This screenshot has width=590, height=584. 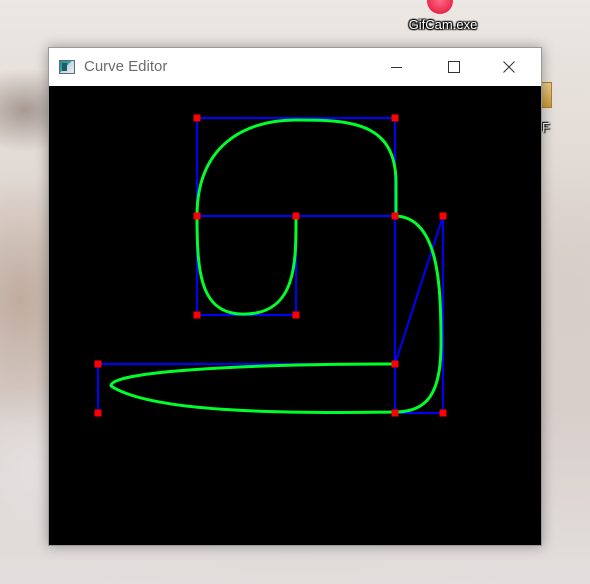 What do you see at coordinates (546, 127) in the screenshot?
I see `desktop-icon-partial-label: F` at bounding box center [546, 127].